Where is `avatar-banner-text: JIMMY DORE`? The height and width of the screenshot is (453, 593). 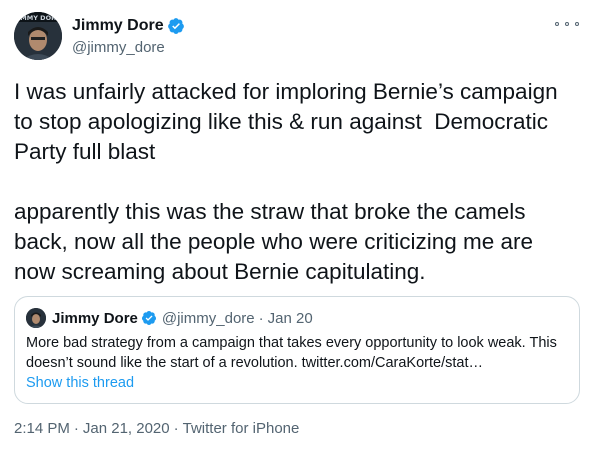
avatar-banner-text: JIMMY DORE is located at coordinates (37, 18).